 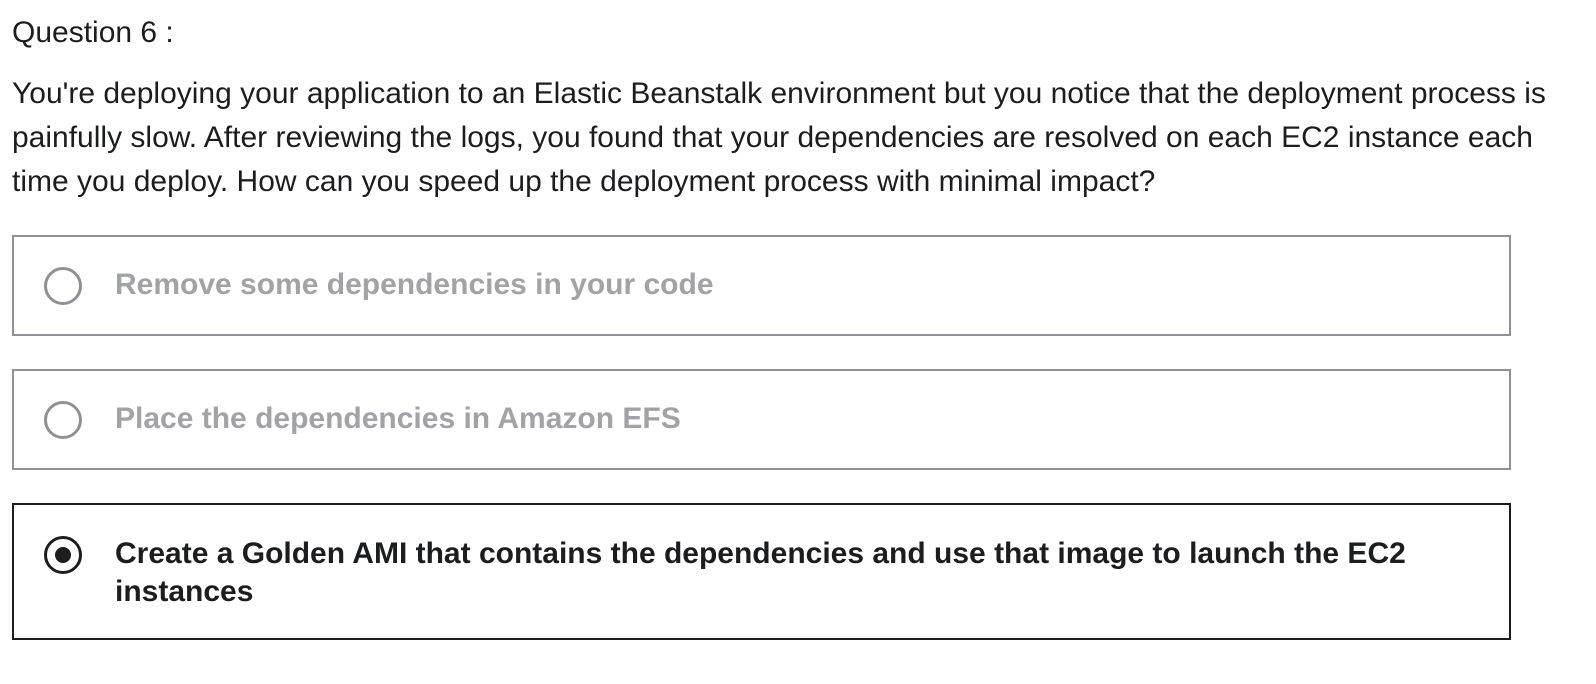 What do you see at coordinates (398, 418) in the screenshot?
I see `answer-option-label: Place the dependencies in Amazon EFS` at bounding box center [398, 418].